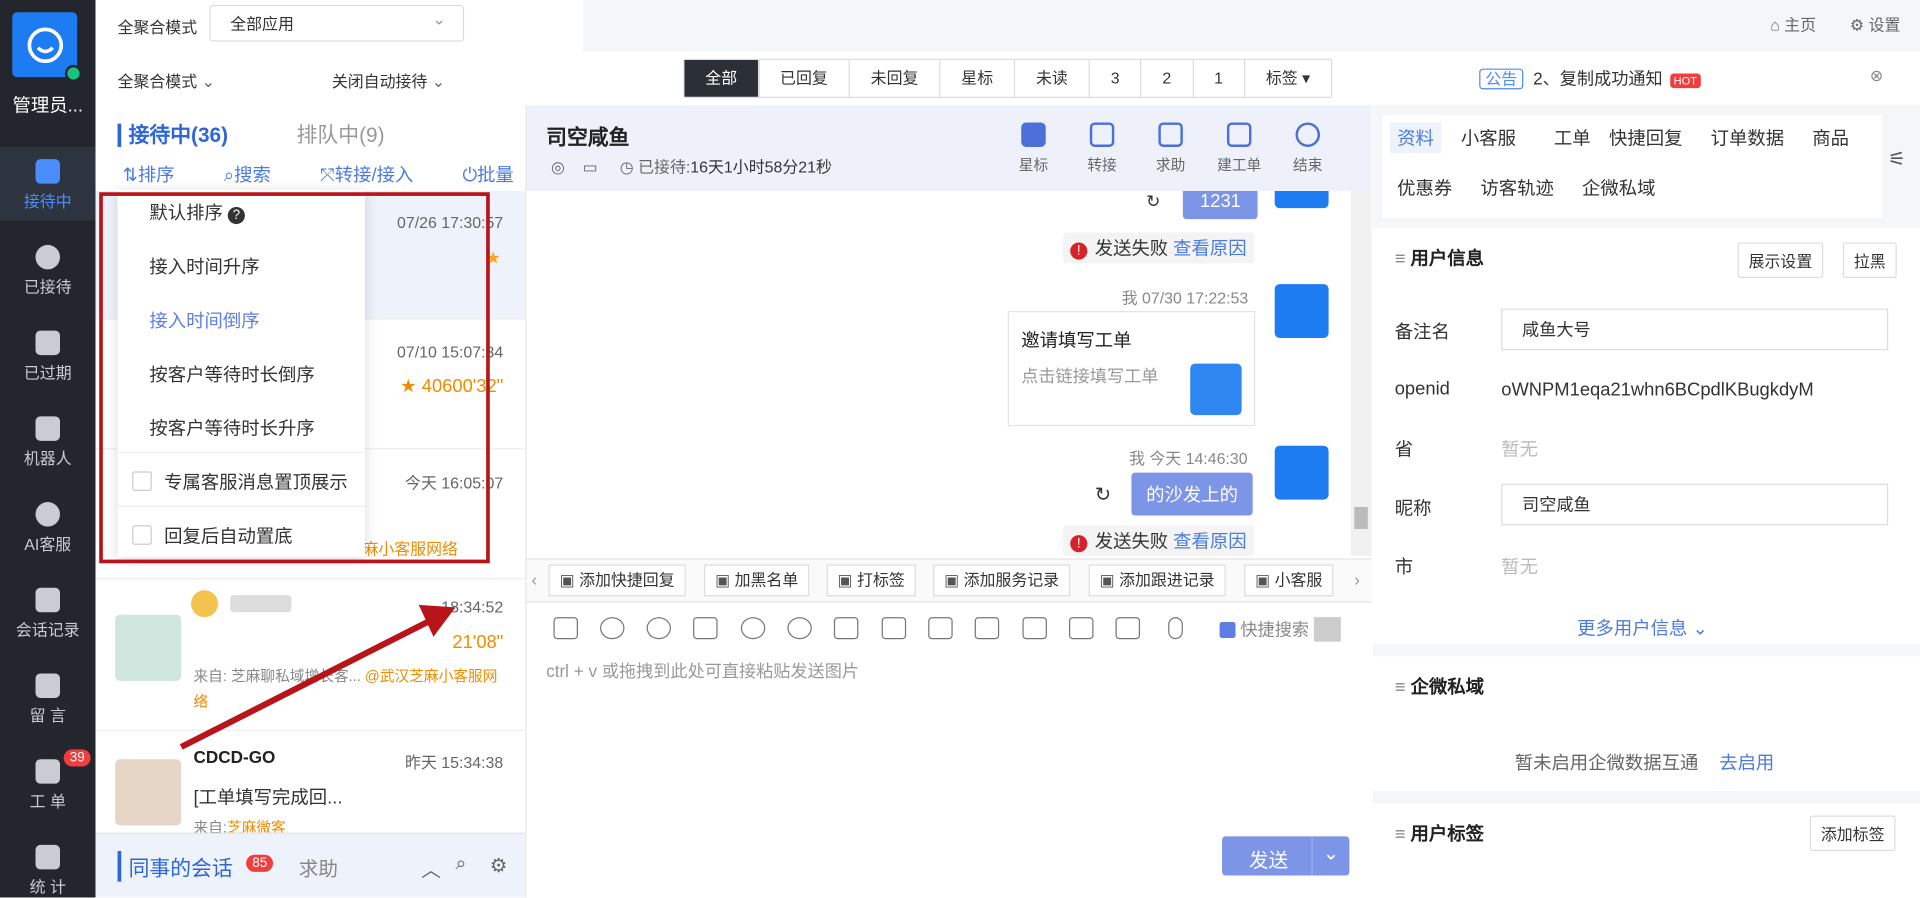 The width and height of the screenshot is (1920, 898). What do you see at coordinates (1219, 78) in the screenshot?
I see `filter-1: 1` at bounding box center [1219, 78].